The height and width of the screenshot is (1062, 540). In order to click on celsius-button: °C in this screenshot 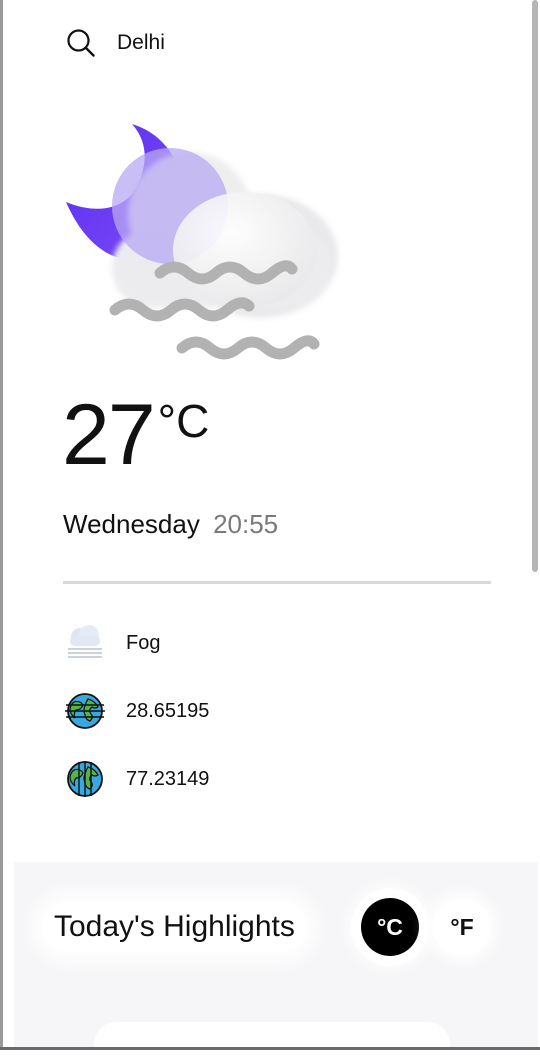, I will do `click(390, 927)`.